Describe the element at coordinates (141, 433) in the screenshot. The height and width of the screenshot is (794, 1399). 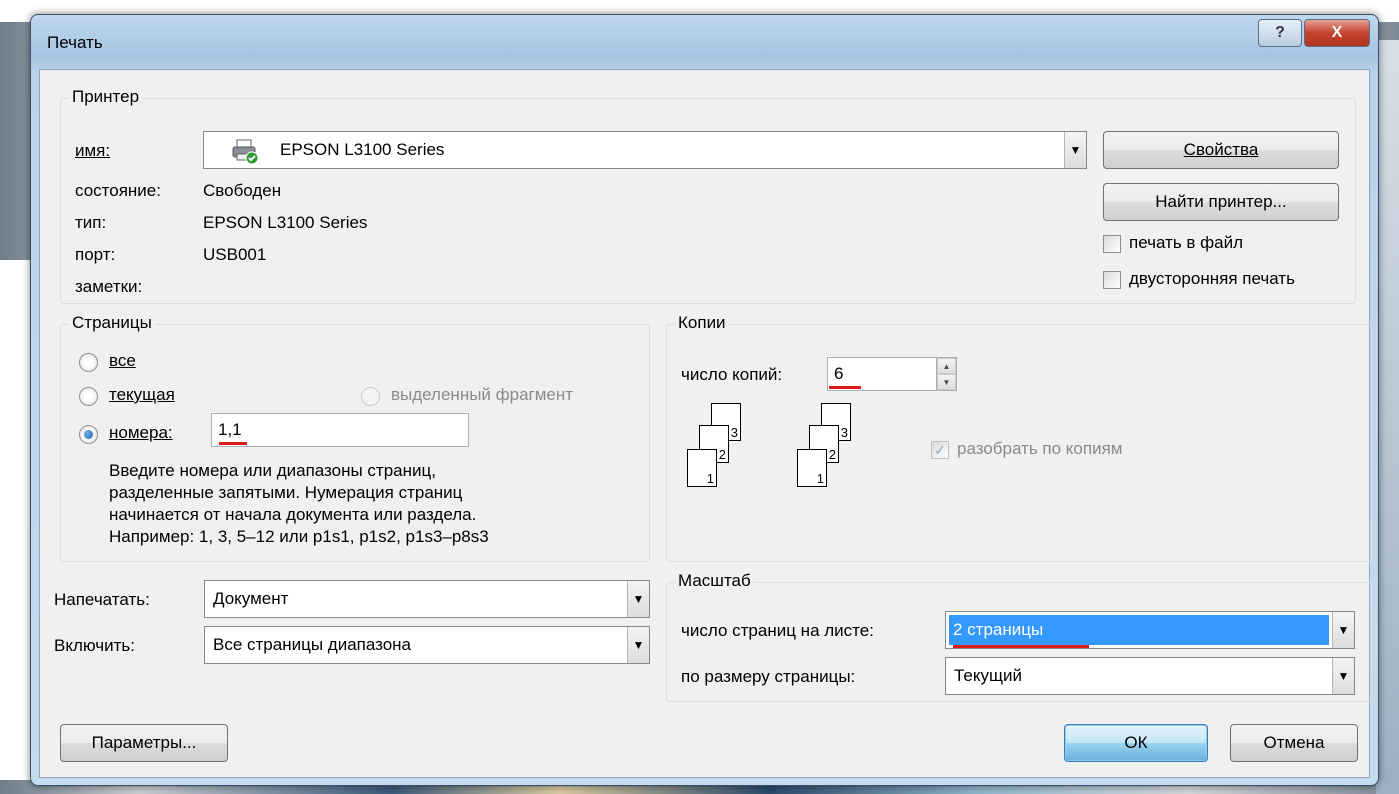
I see `pages-numbers-label: номера:` at that location.